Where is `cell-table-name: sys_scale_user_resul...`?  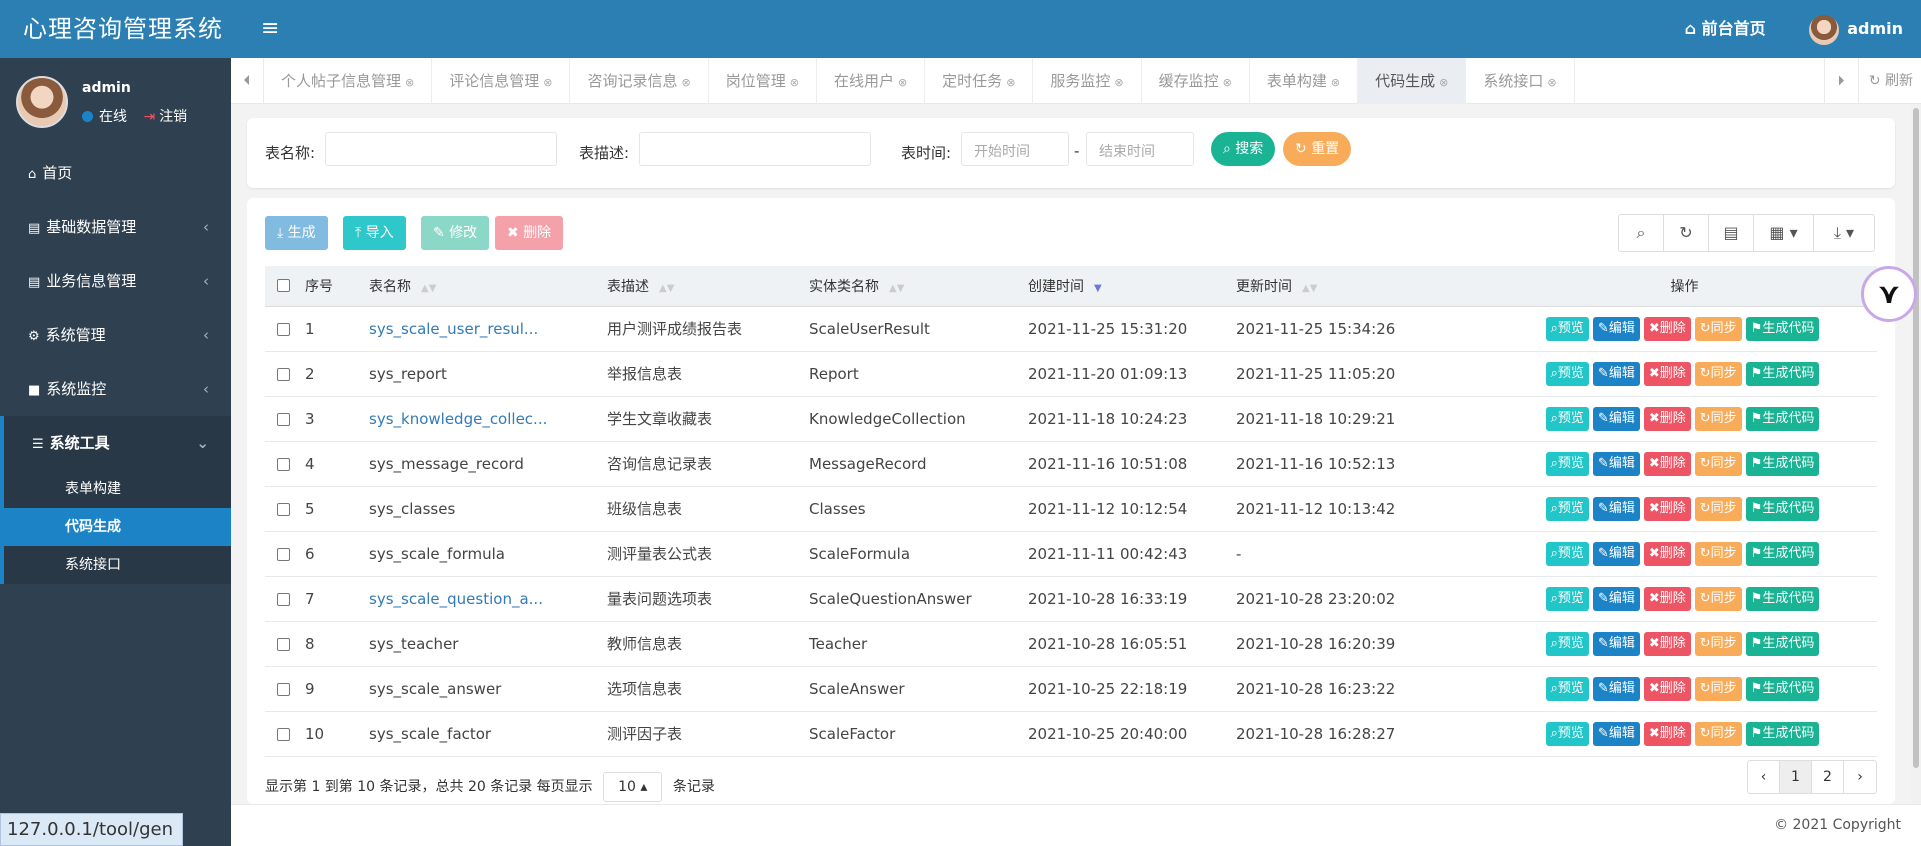
cell-table-name: sys_scale_user_resul... is located at coordinates (488, 329).